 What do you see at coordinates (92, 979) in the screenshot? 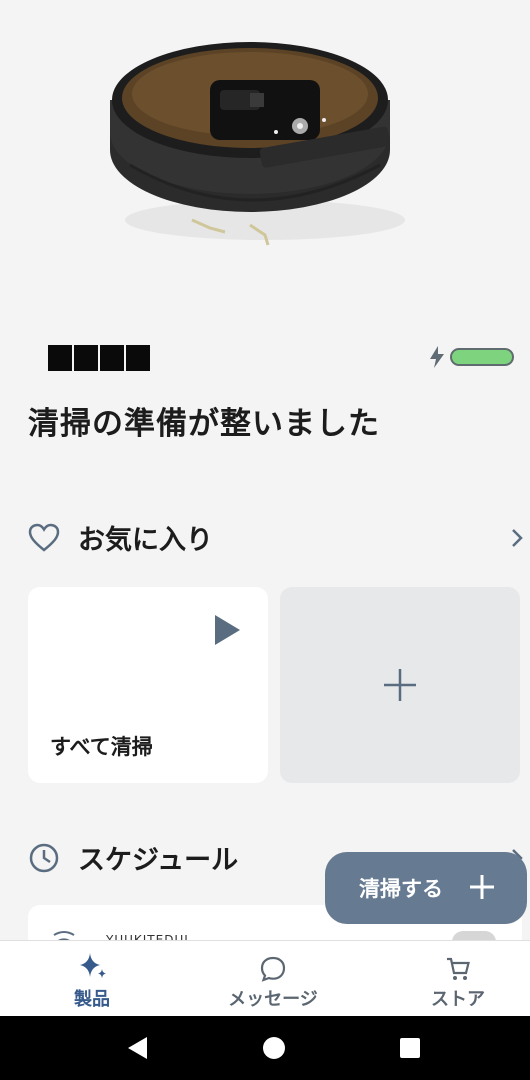
I see `nav-item-products: 製品` at bounding box center [92, 979].